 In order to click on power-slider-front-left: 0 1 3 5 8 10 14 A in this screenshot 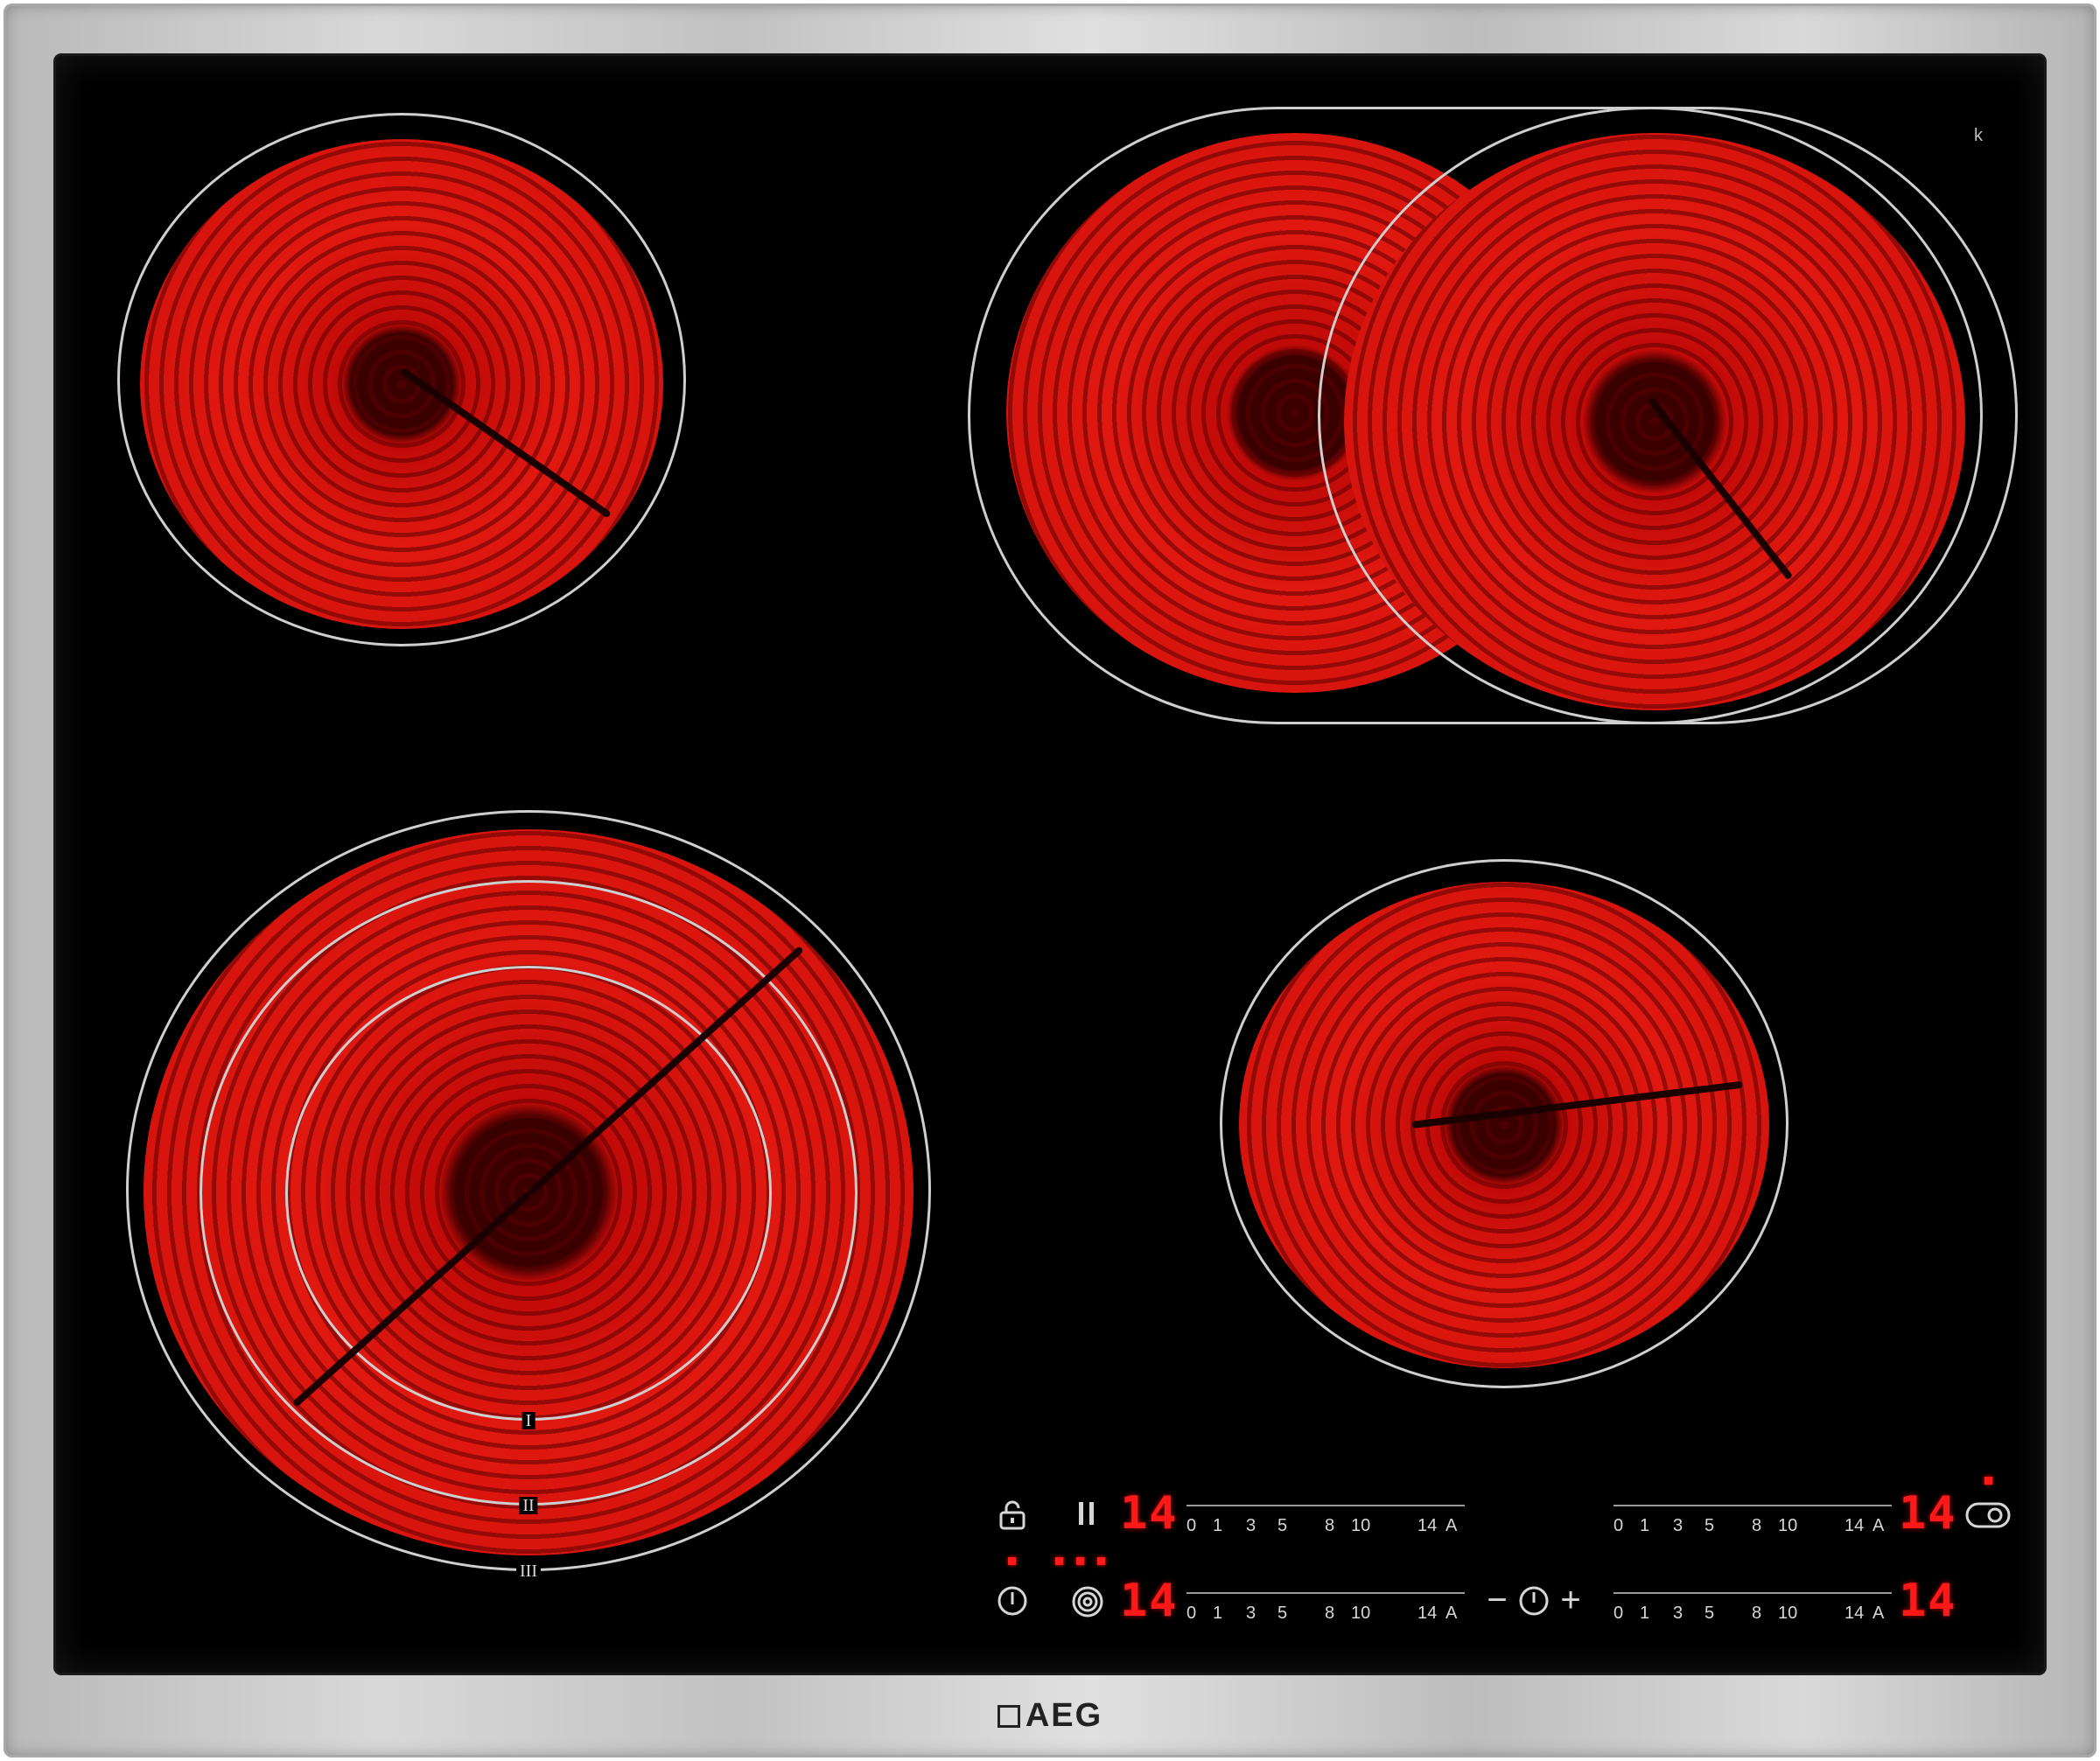, I will do `click(1325, 1612)`.